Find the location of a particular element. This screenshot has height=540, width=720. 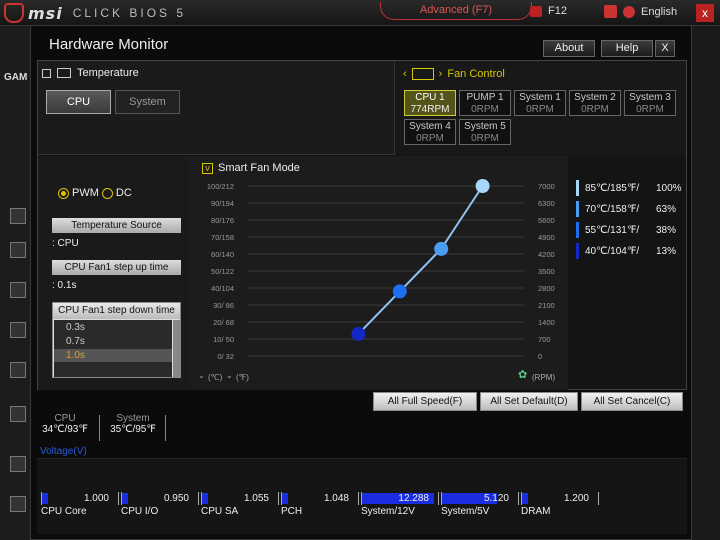

dc-radio is located at coordinates (107, 193).